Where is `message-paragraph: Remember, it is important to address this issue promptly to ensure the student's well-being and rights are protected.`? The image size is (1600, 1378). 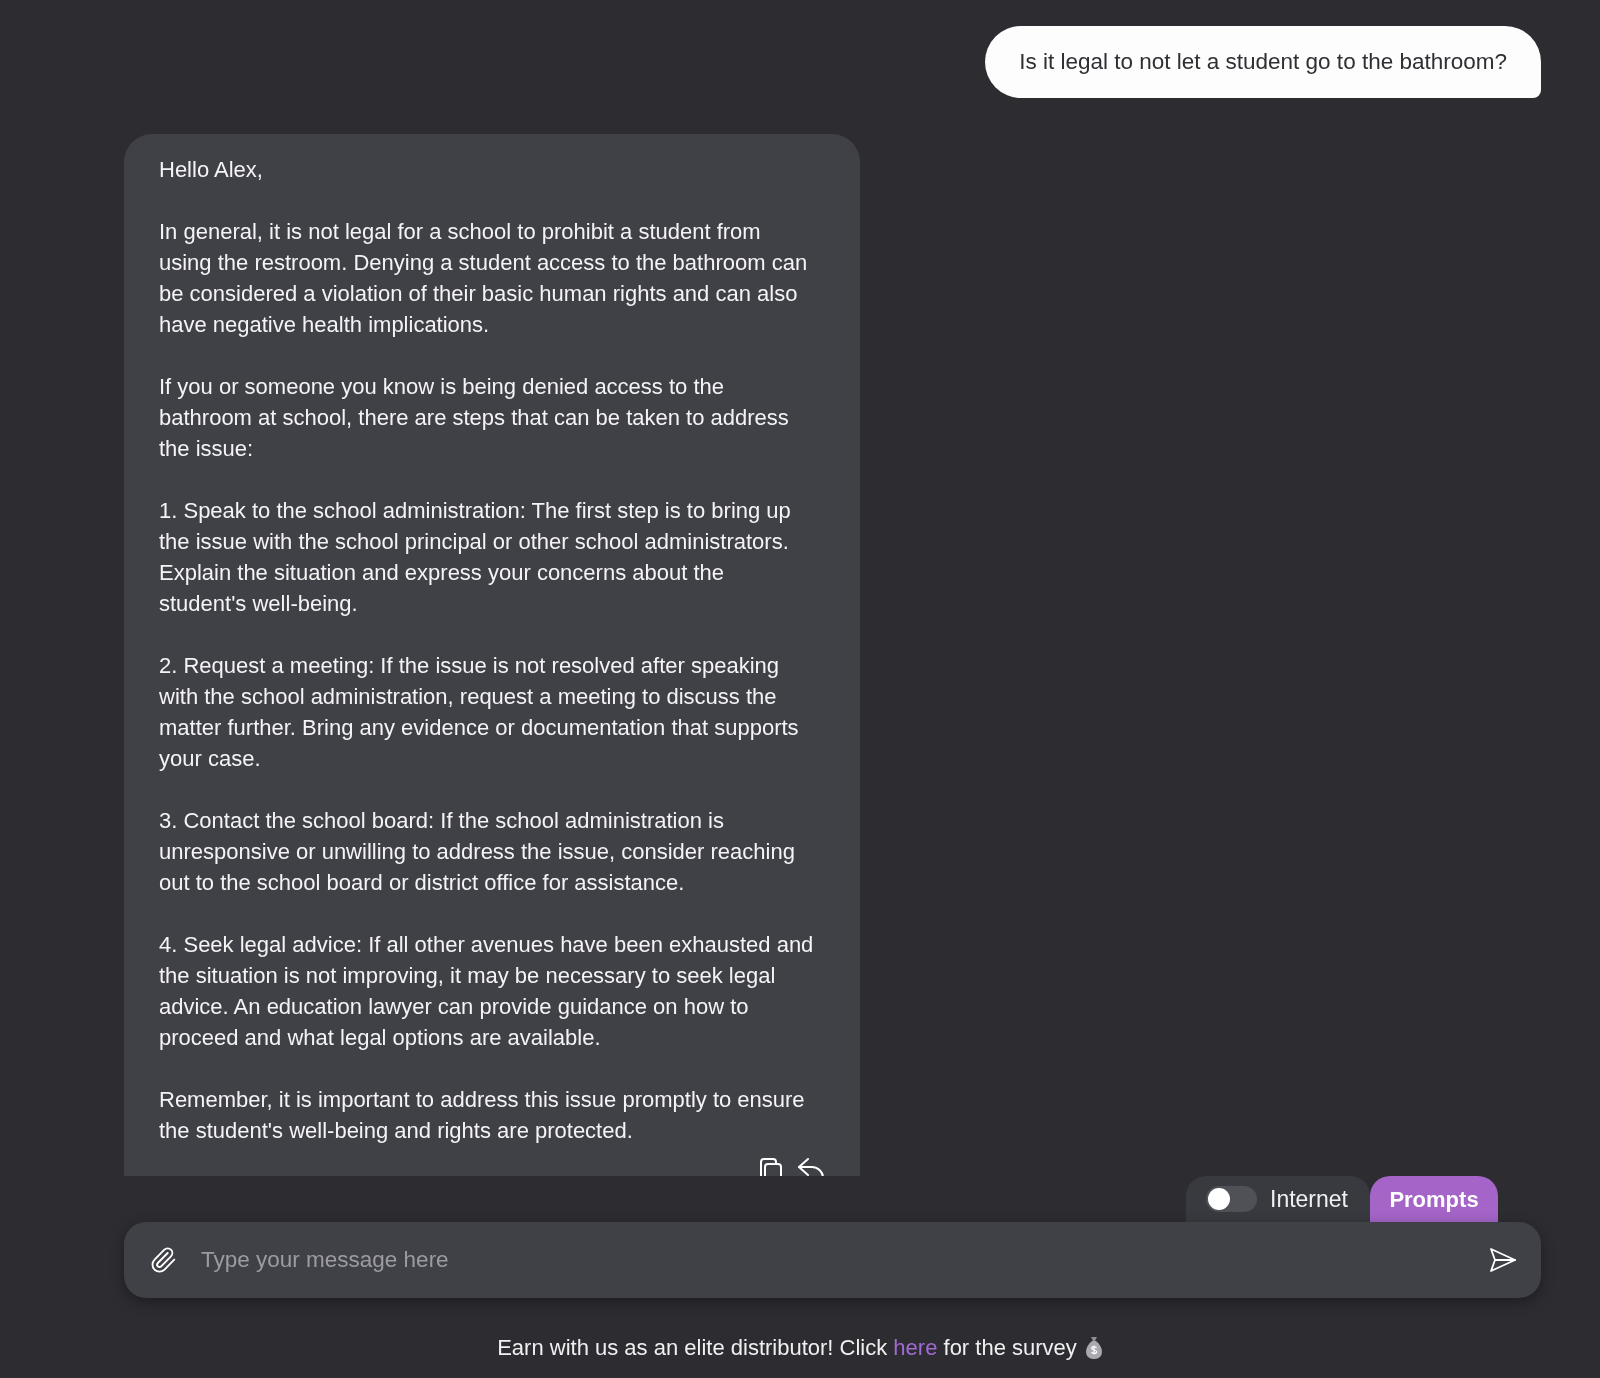
message-paragraph: Remember, it is important to address this issue promptly to ensure the student's well-being and rights are protected. is located at coordinates (482, 1115).